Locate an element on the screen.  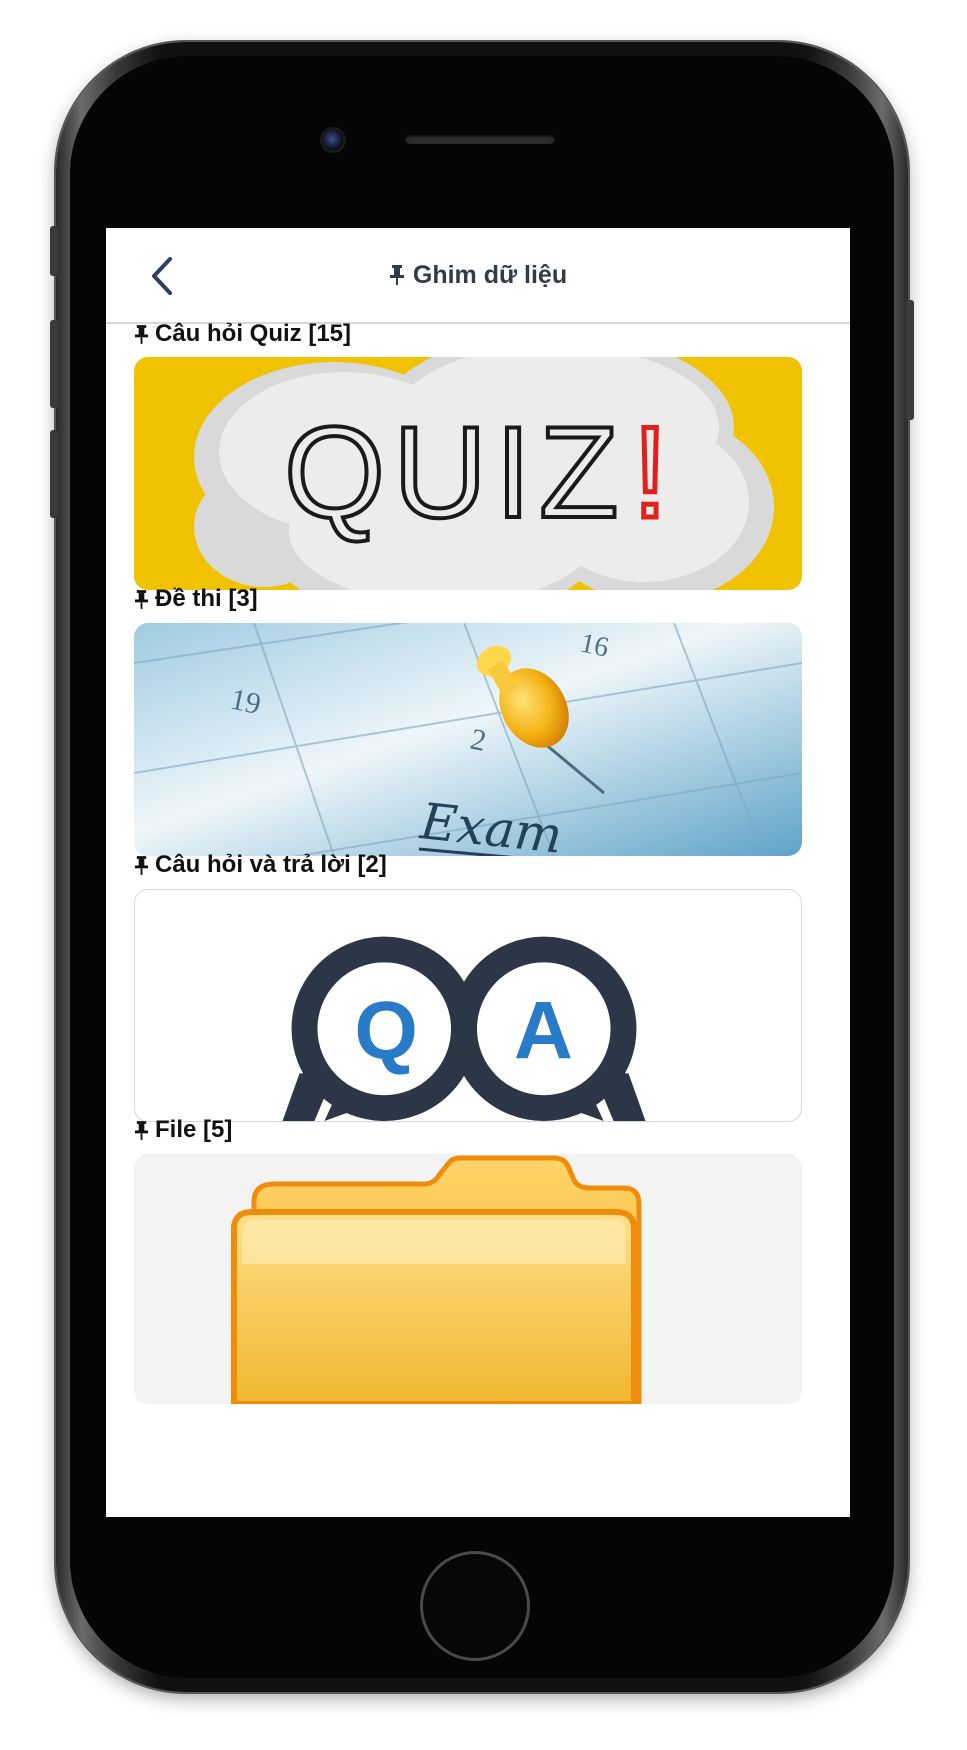
side-button-volume-up is located at coordinates (54, 364).